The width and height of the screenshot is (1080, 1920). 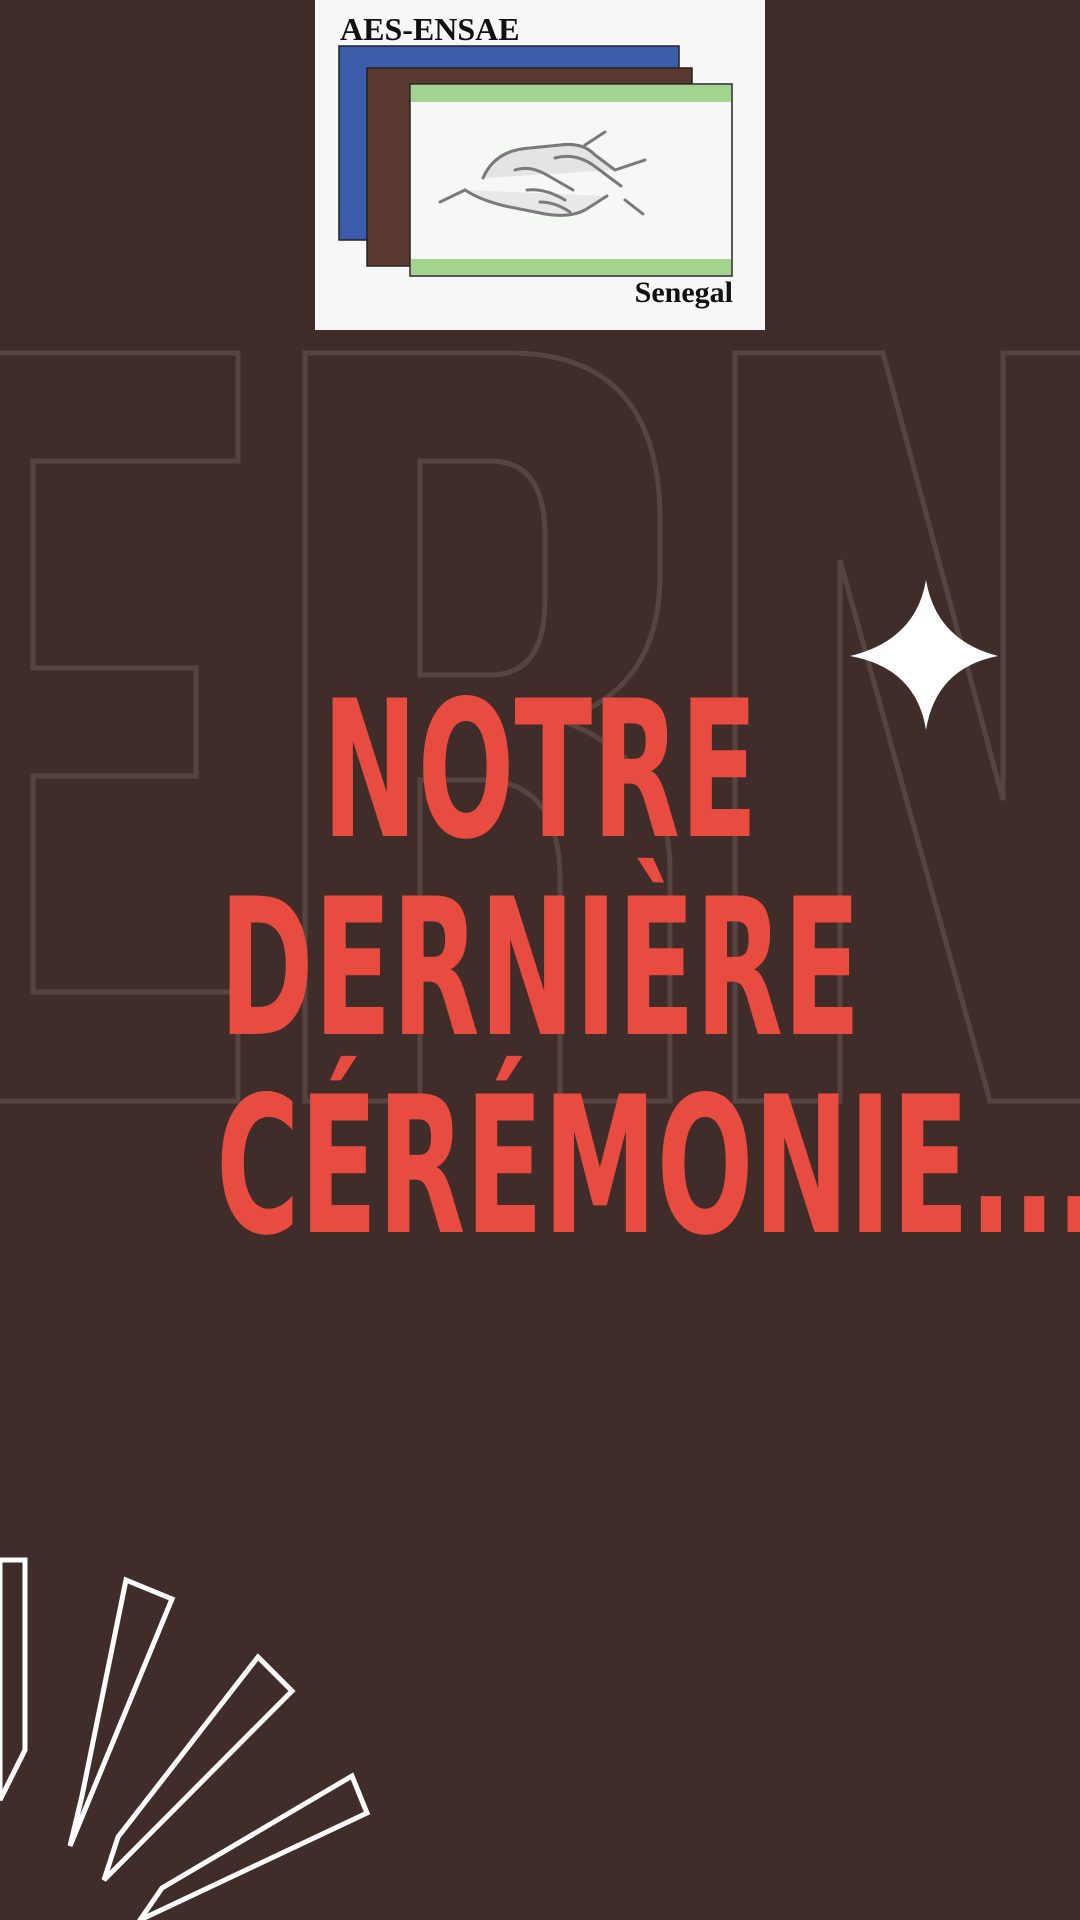 I want to click on logo-top-text: AES-ENSAE, so click(x=430, y=29).